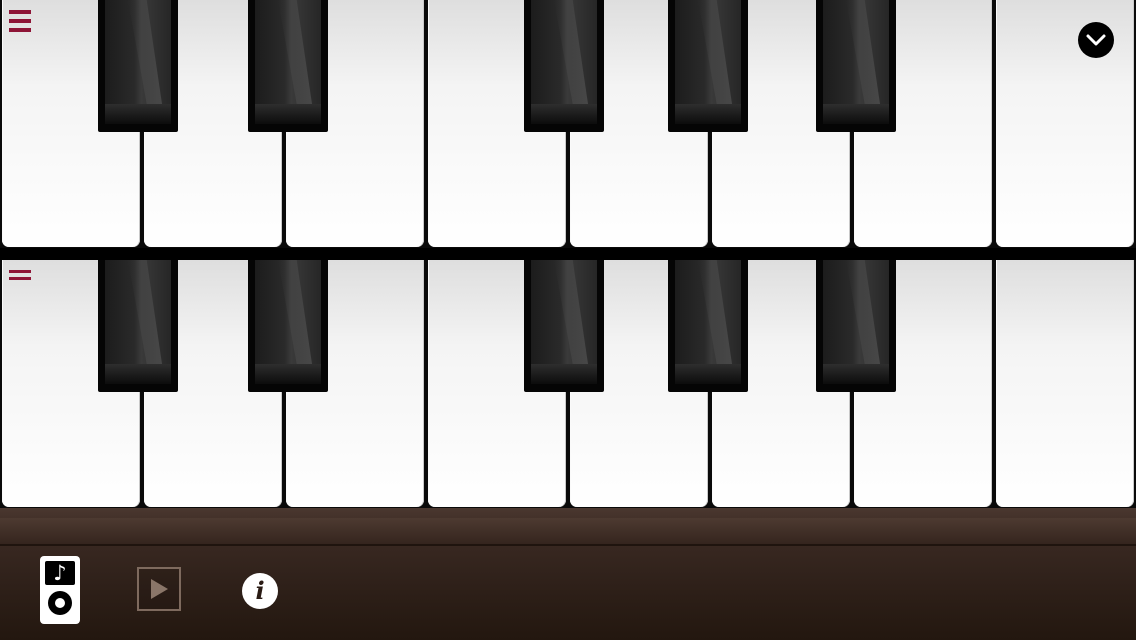  I want to click on chevron-down-icon, so click(1096, 40).